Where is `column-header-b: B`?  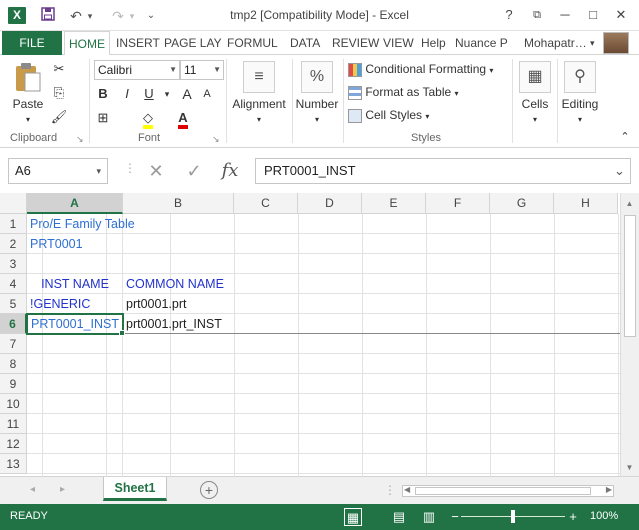
column-header-b: B is located at coordinates (178, 203).